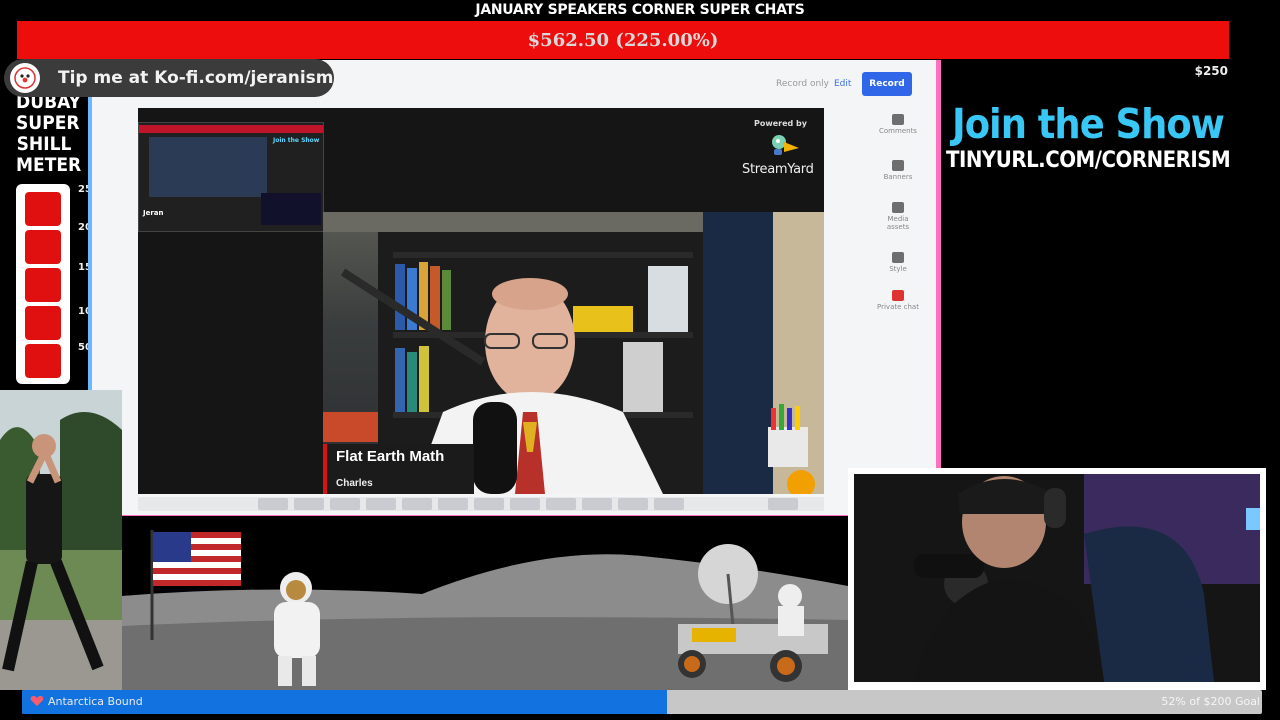 This screenshot has height=720, width=1280. I want to click on shill-meter-gauge: 250 200 150 100 50, so click(57, 284).